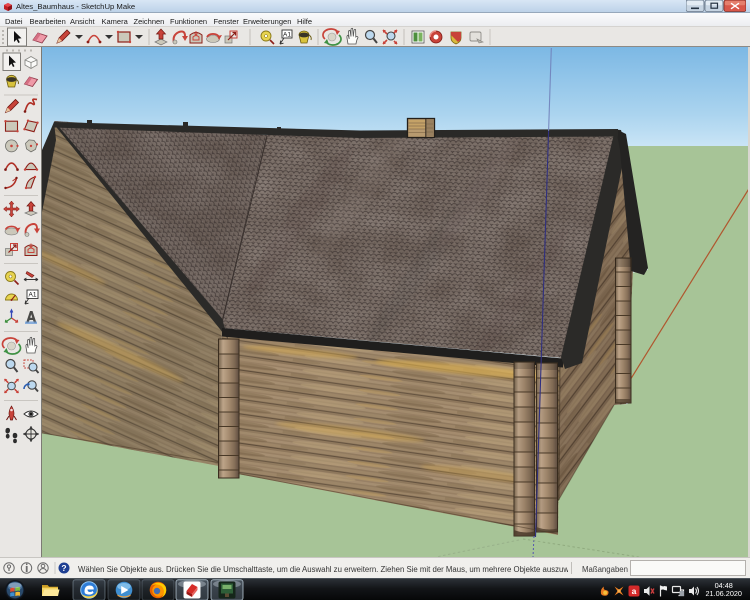 This screenshot has height=600, width=750. What do you see at coordinates (634, 591) in the screenshot?
I see `svg-text: a` at bounding box center [634, 591].